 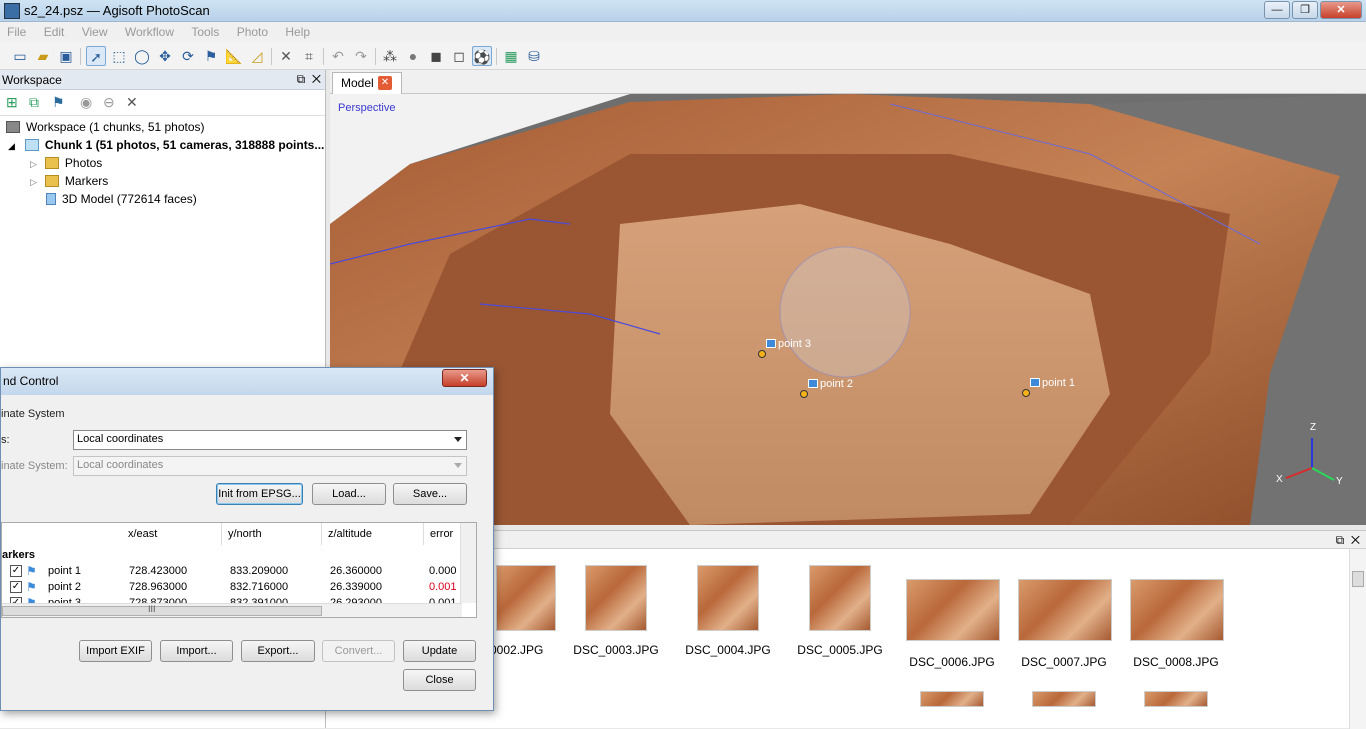 I want to click on menu-edit: Edit, so click(x=54, y=32).